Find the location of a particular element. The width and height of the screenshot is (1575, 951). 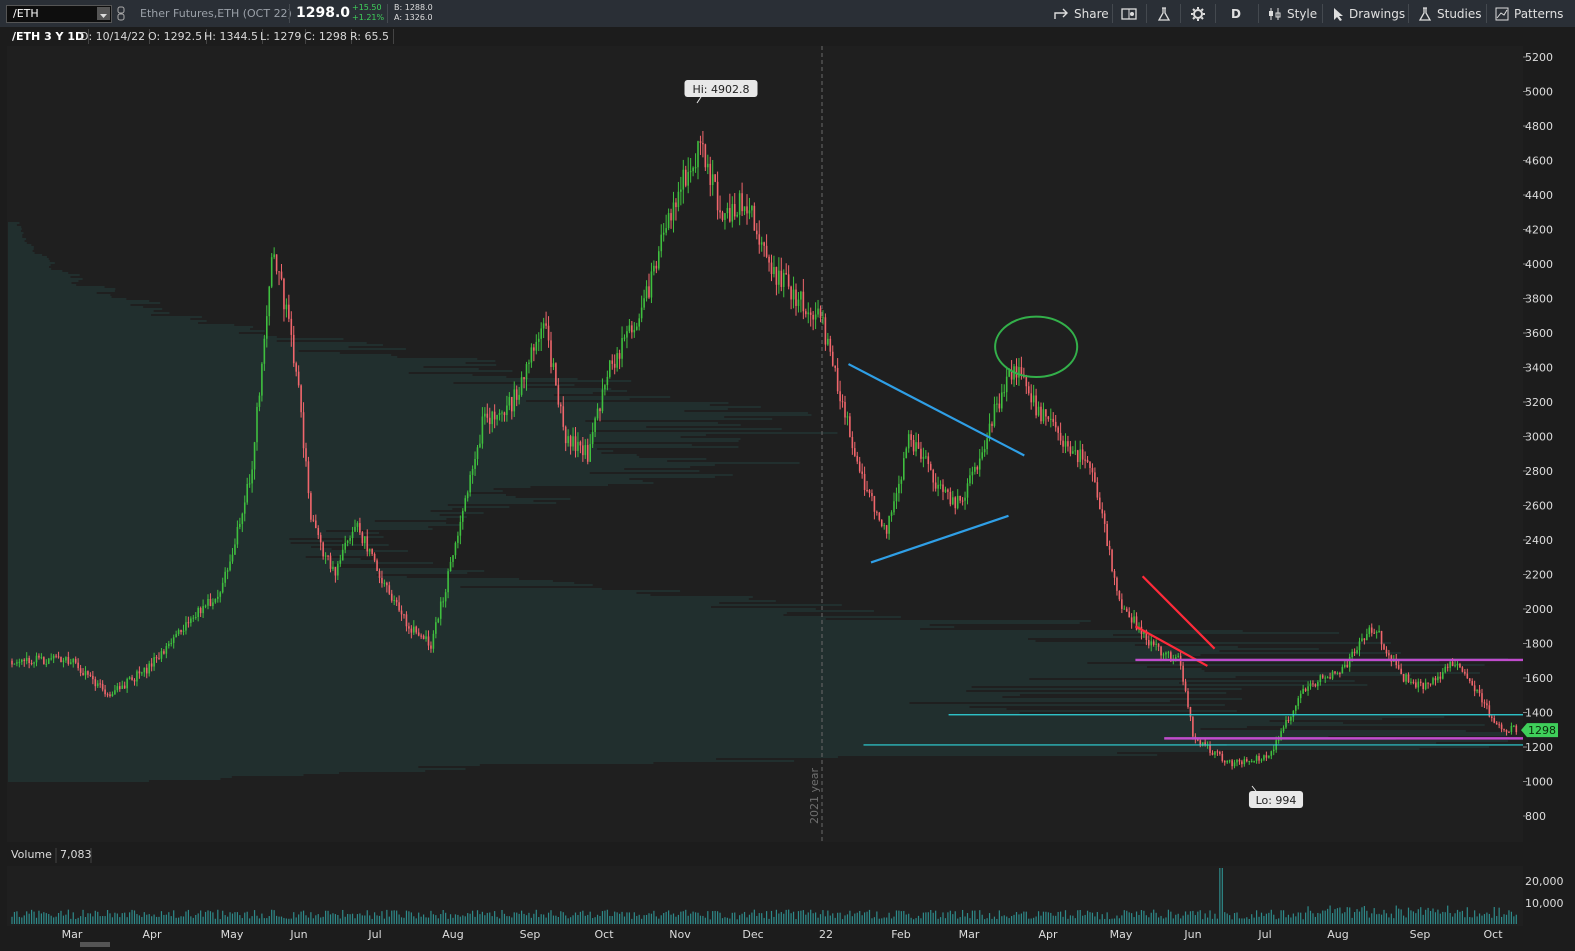

percent-change: +1.21% is located at coordinates (368, 17).